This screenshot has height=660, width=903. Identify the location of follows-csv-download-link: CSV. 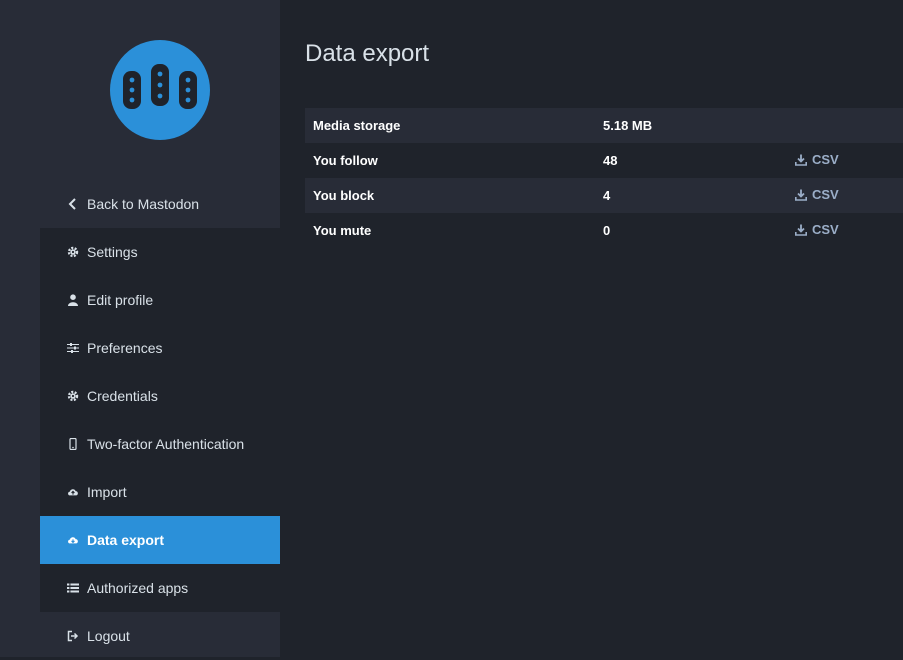
(817, 159).